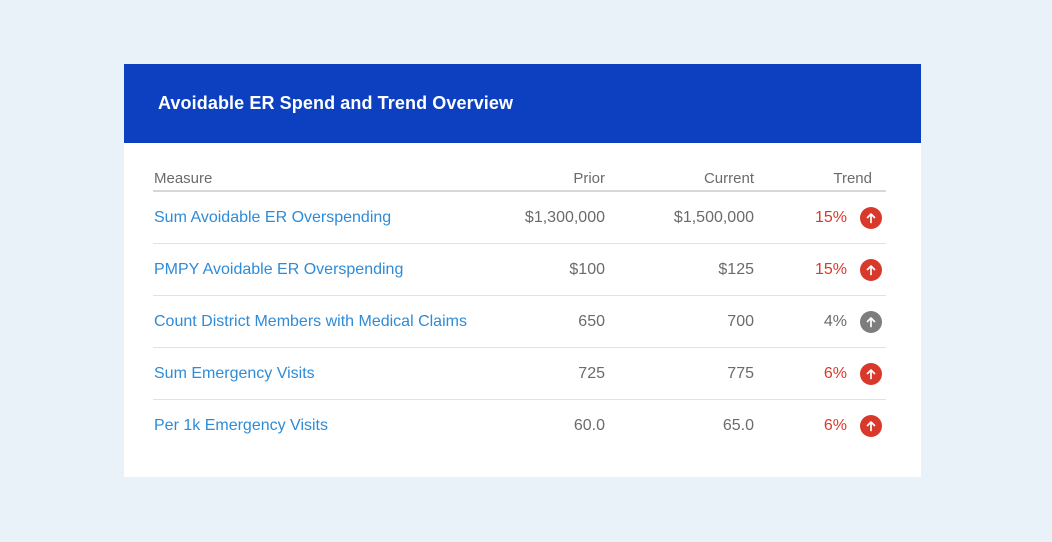  What do you see at coordinates (336, 103) in the screenshot?
I see `card-title: Avoidable ER Spend and Trend Overview` at bounding box center [336, 103].